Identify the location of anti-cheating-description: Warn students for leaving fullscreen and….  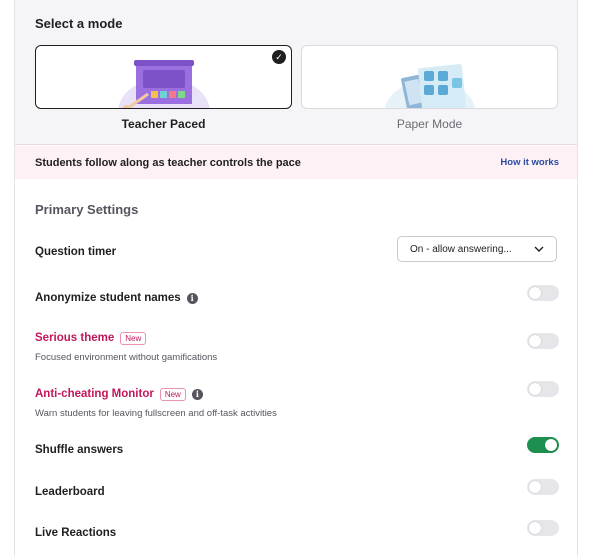
(156, 413).